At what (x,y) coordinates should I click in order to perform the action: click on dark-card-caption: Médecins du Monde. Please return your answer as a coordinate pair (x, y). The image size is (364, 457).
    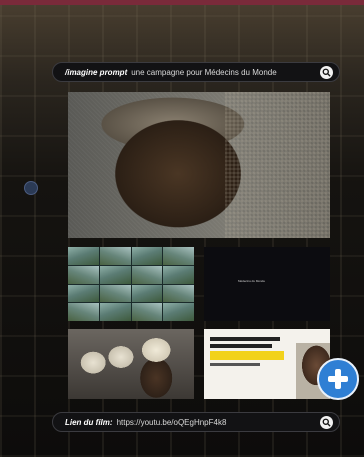
    Looking at the image, I should click on (252, 281).